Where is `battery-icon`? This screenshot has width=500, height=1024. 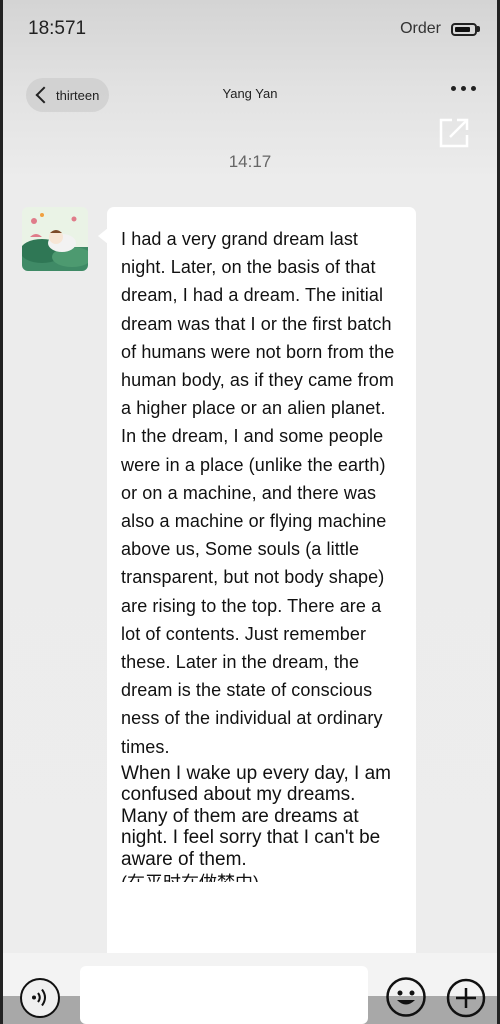
battery-icon is located at coordinates (465, 29).